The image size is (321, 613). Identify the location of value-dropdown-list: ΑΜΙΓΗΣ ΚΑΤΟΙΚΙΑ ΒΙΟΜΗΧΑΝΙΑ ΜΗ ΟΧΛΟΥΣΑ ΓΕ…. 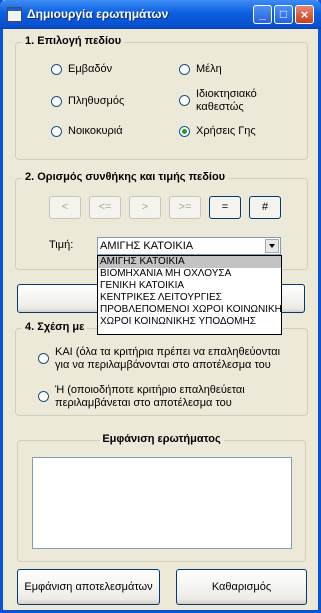
(189, 295).